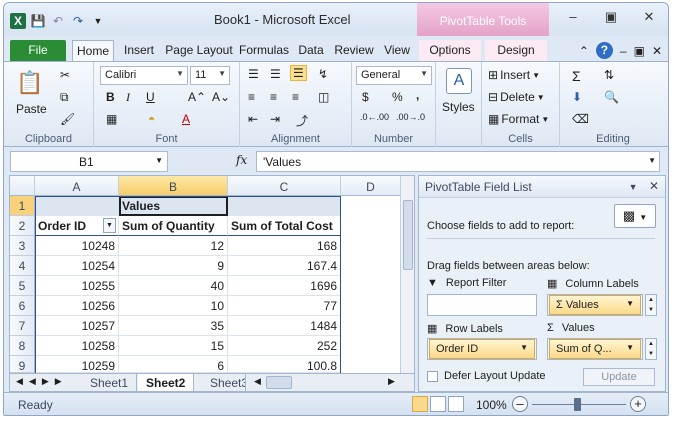 The width and height of the screenshot is (674, 423). What do you see at coordinates (284, 306) in the screenshot?
I see `table-cell: 77` at bounding box center [284, 306].